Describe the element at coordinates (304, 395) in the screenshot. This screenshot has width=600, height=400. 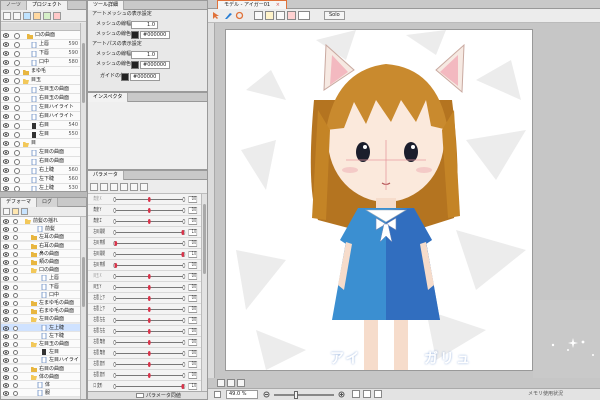
I see `zoom-slider` at that location.